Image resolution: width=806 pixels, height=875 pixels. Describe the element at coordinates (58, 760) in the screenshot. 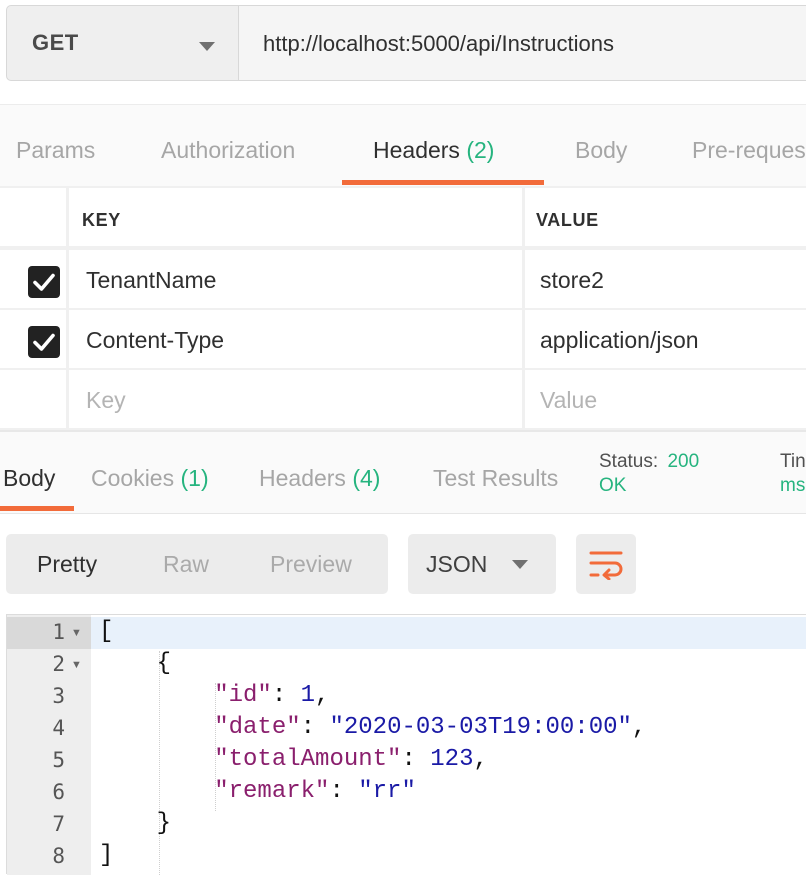

I see `line-number: 5` at that location.